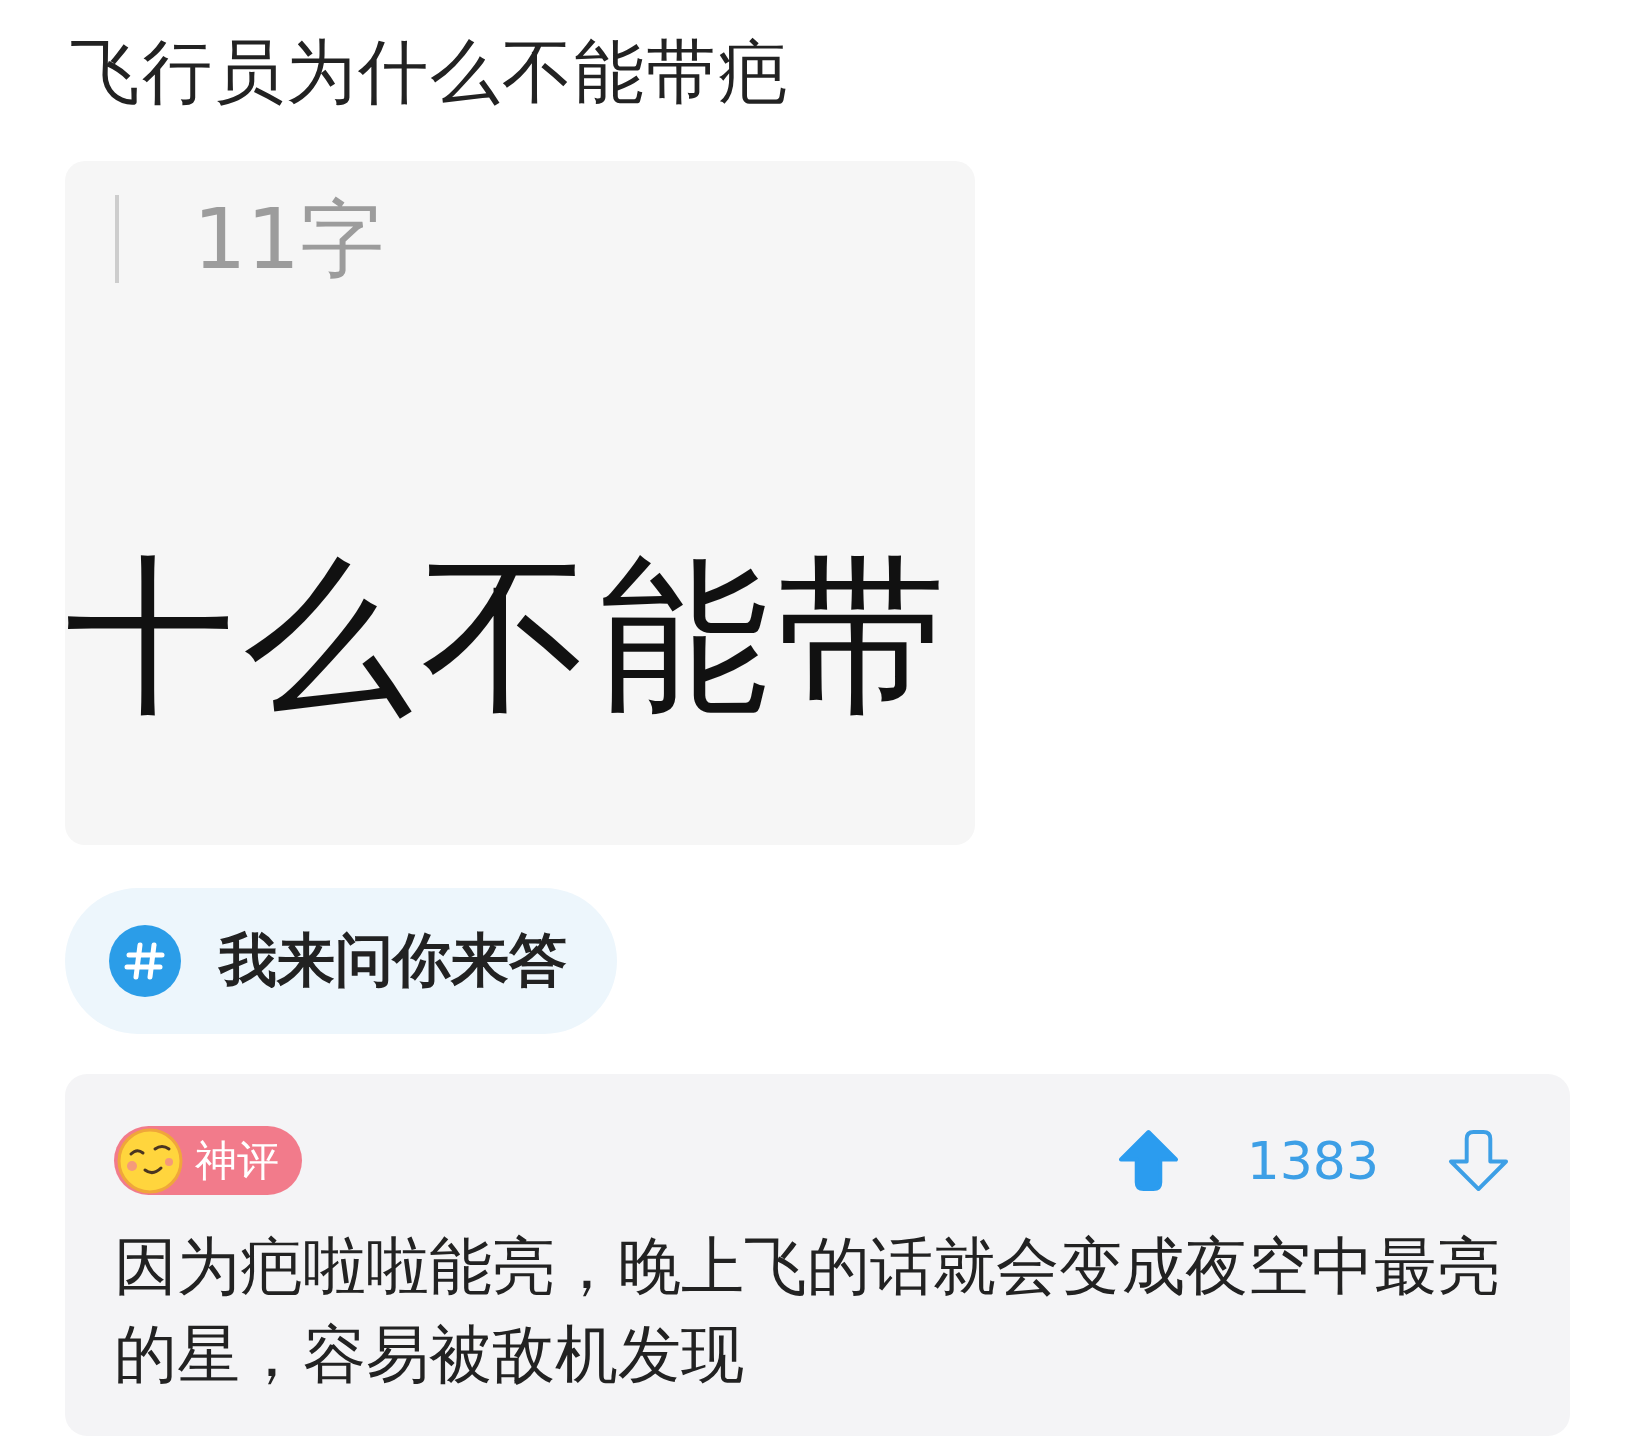 This screenshot has width=1632, height=1438. I want to click on upvote-icon, so click(1148, 1160).